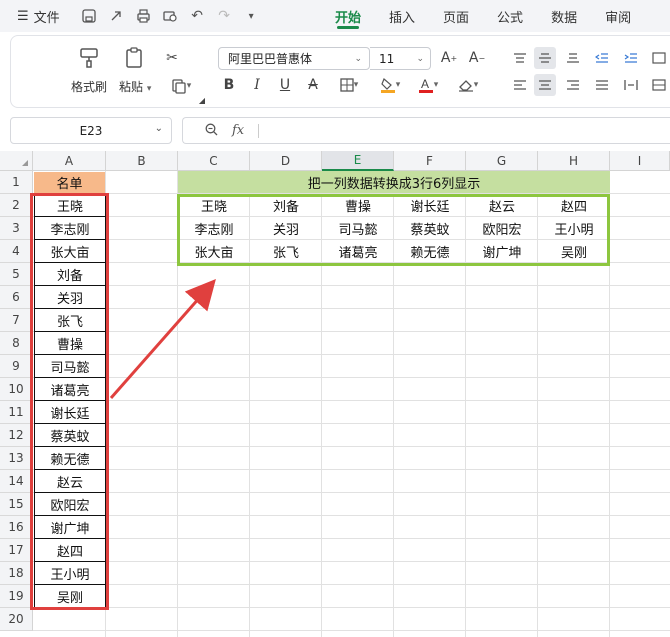 This screenshot has height=637, width=670. I want to click on font-color-icon: A, so click(425, 85).